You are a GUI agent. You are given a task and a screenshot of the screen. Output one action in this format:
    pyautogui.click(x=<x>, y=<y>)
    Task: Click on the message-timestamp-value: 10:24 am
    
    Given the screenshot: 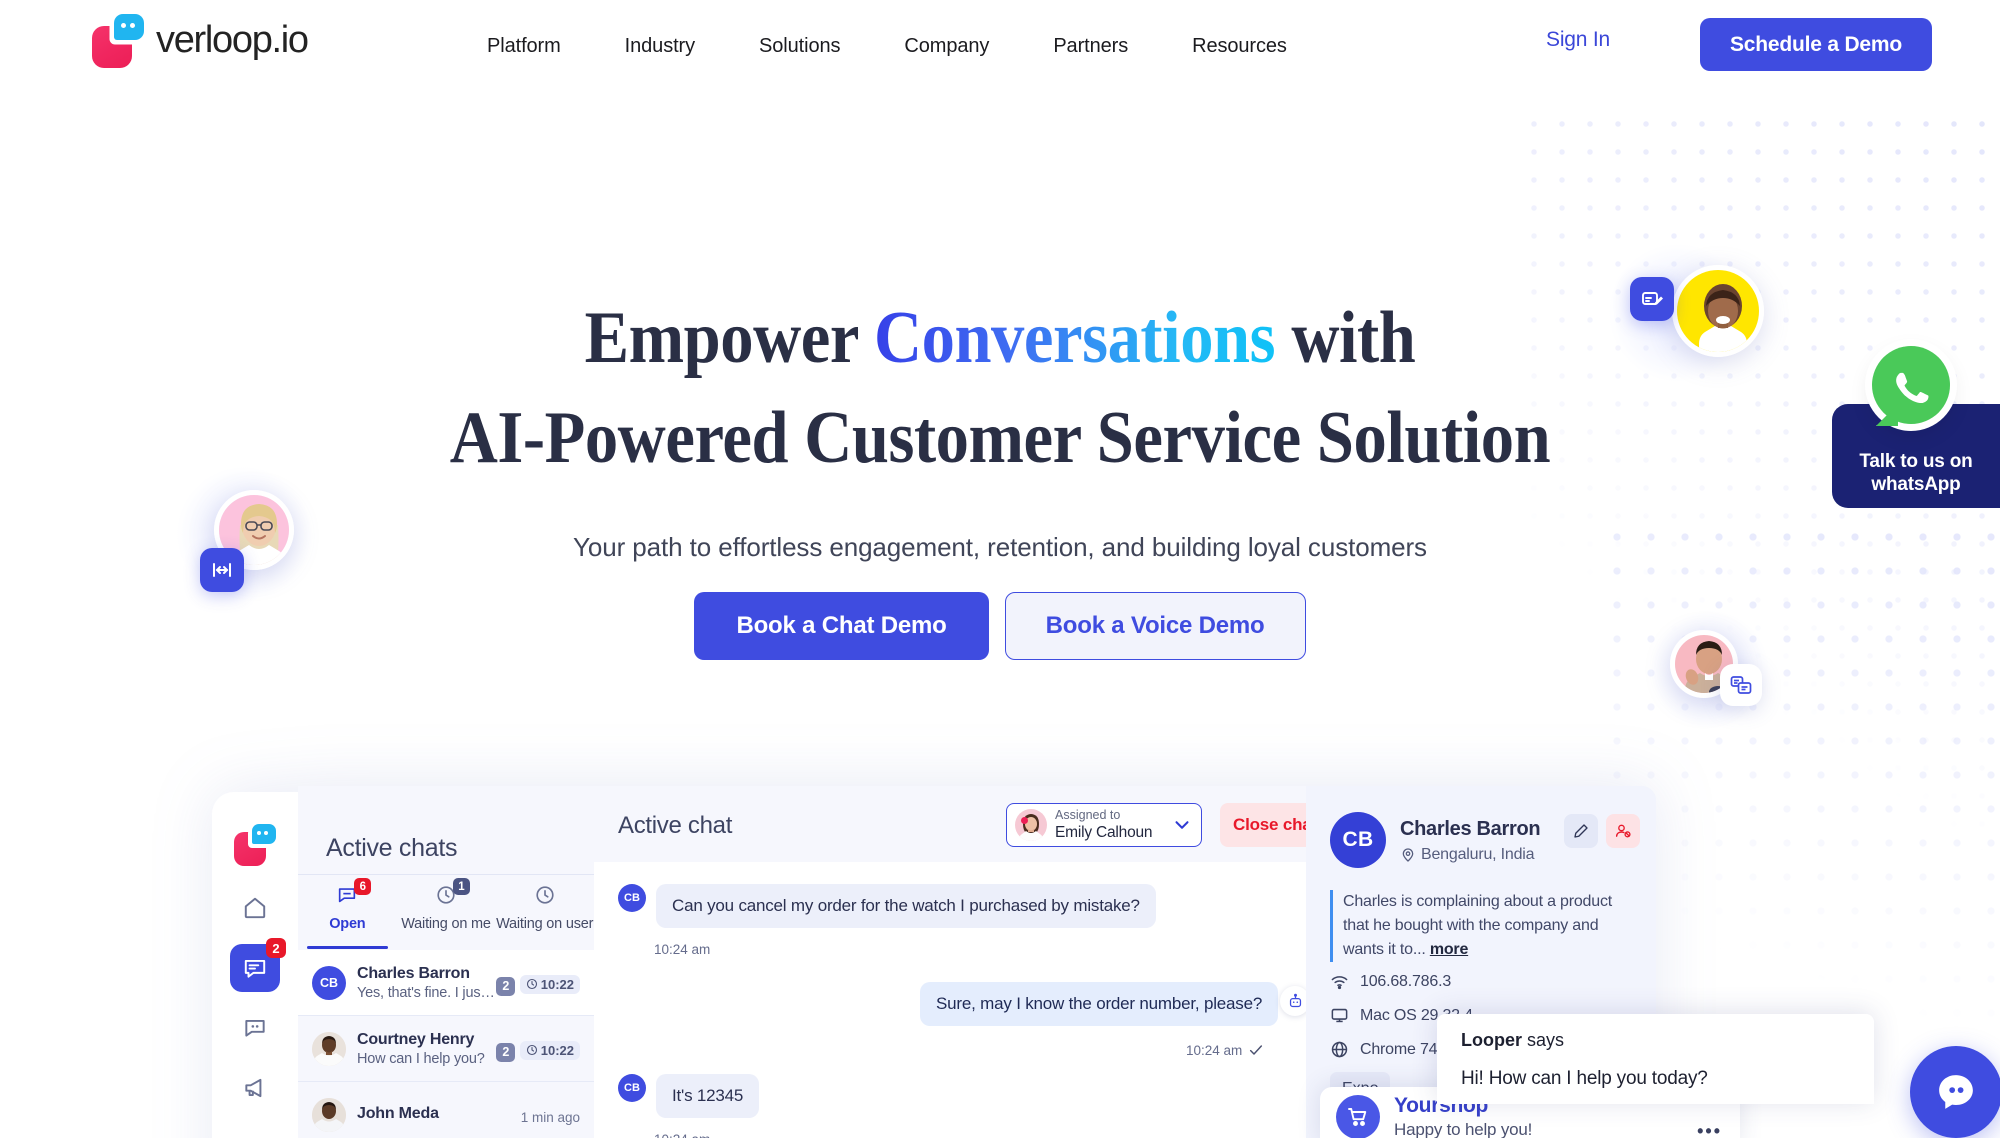 What is the action you would take?
    pyautogui.click(x=1214, y=1050)
    